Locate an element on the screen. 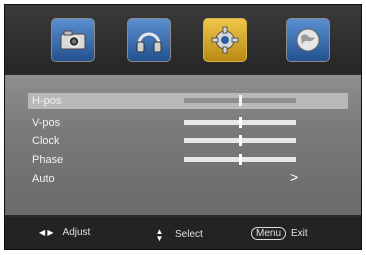  menu-row-label: Clock is located at coordinates (46, 141).